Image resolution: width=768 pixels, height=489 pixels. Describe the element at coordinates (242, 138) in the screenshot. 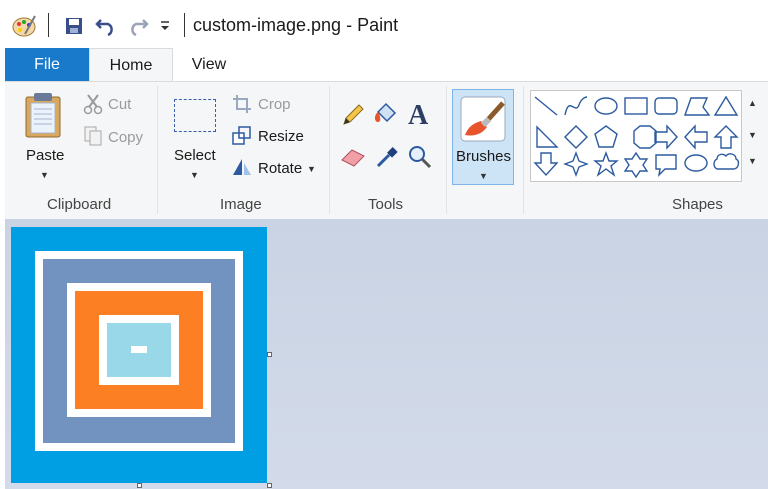

I see `resize-icon` at that location.